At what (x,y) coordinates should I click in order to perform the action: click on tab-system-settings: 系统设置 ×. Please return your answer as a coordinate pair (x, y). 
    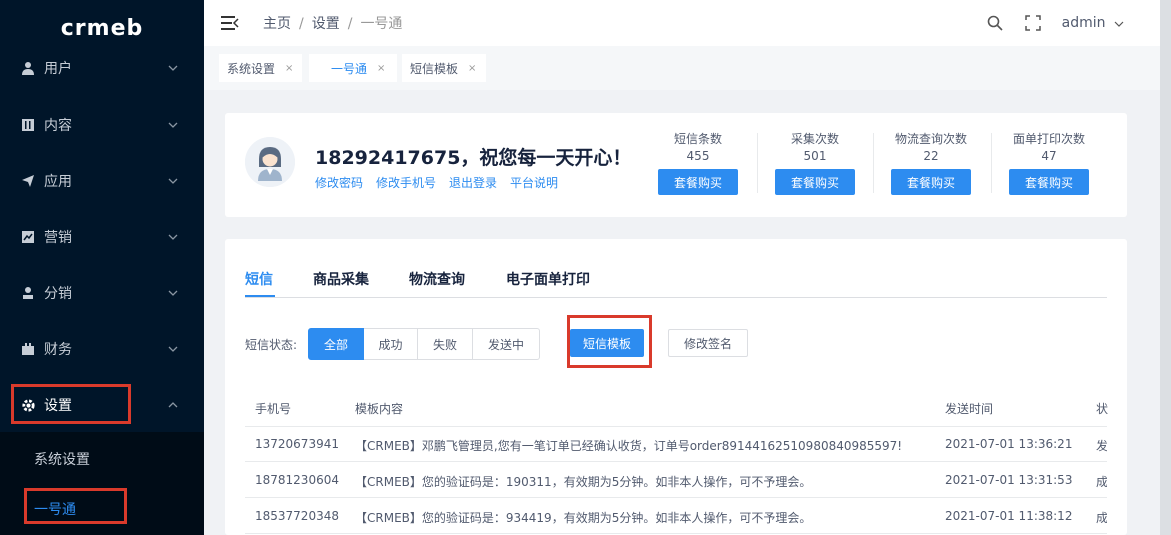
    Looking at the image, I should click on (260, 68).